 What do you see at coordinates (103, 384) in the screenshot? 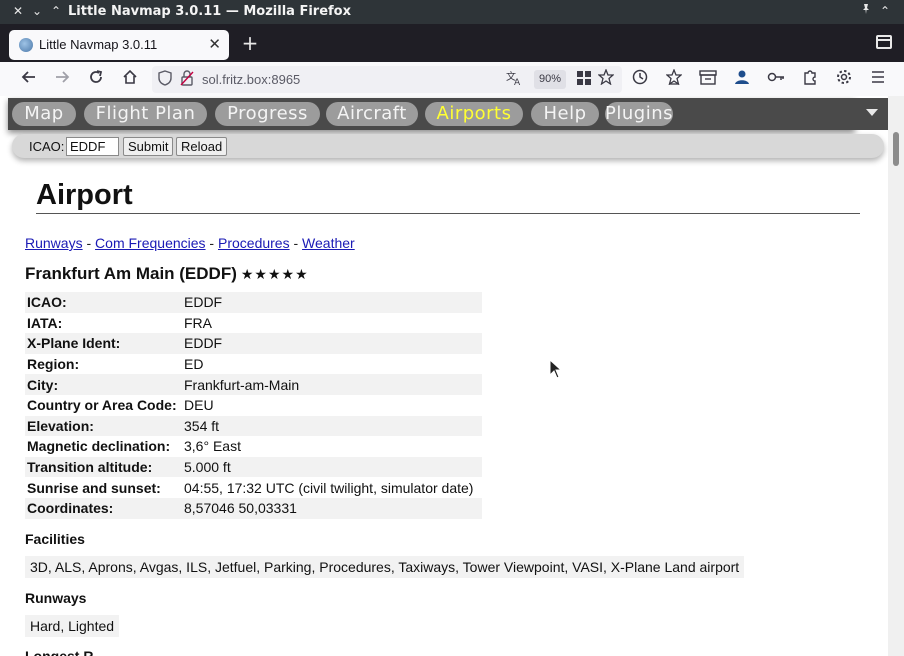
I see `info-key: City:` at bounding box center [103, 384].